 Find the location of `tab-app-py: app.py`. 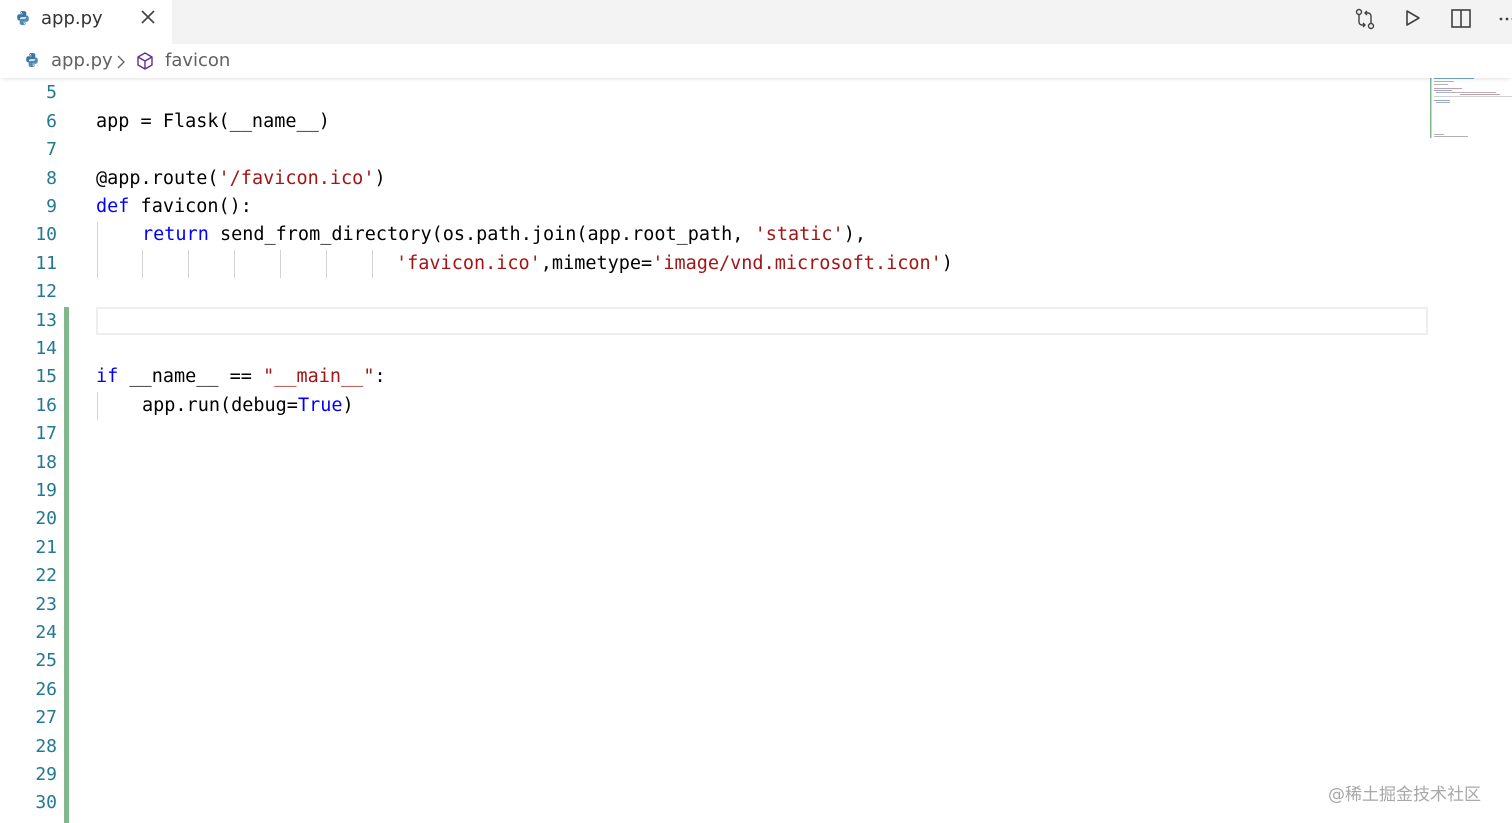

tab-app-py: app.py is located at coordinates (86, 22).